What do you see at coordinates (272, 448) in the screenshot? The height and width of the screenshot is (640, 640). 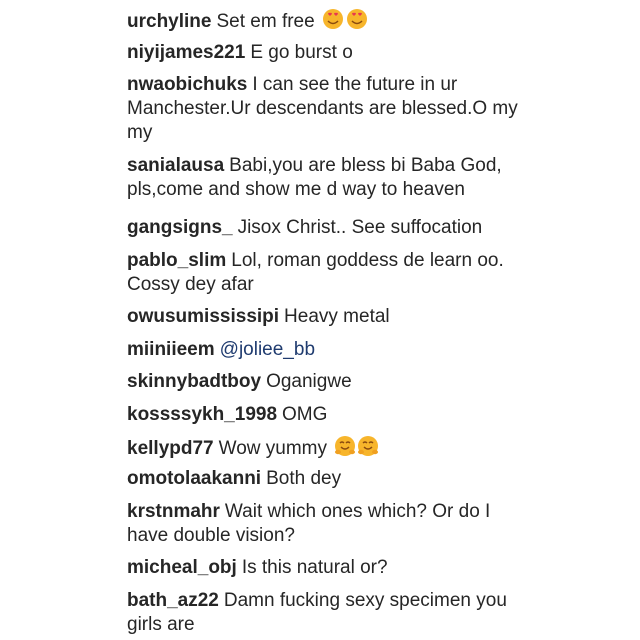 I see `comment-text: Wow yummy` at bounding box center [272, 448].